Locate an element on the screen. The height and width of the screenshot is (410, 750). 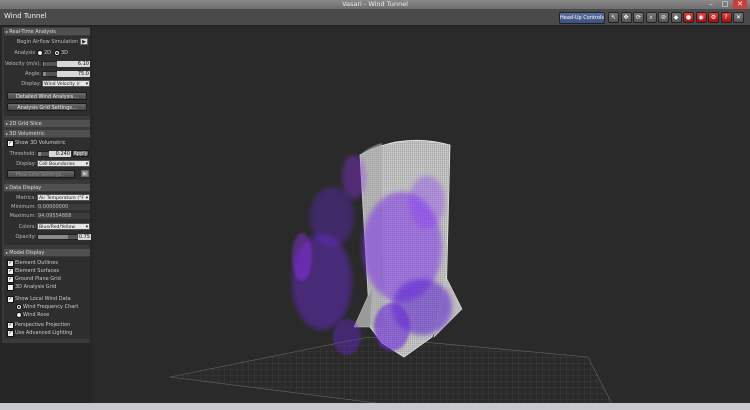
minimum-value: 0.00000000 is located at coordinates (63, 207).